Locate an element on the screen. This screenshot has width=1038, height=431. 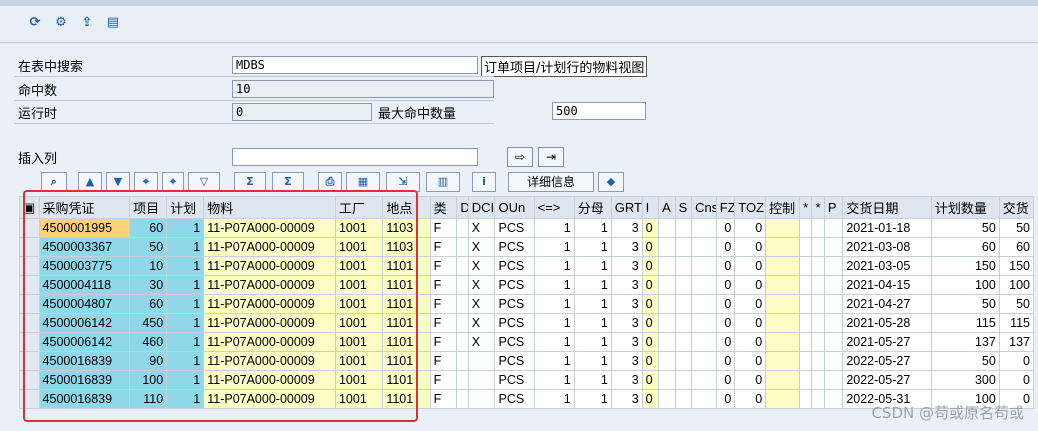
settings-icon: ⚙ is located at coordinates (61, 23).